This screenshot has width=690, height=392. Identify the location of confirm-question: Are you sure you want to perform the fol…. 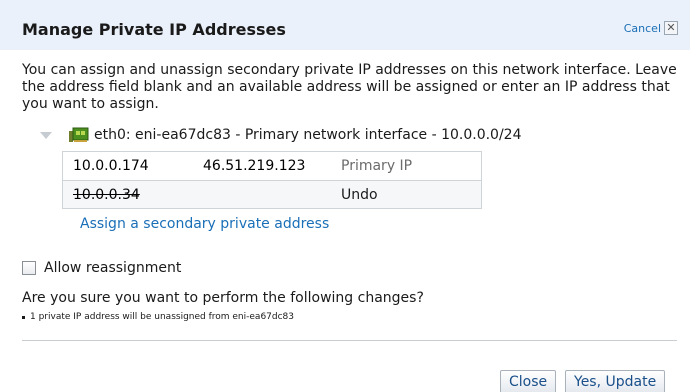
(223, 298).